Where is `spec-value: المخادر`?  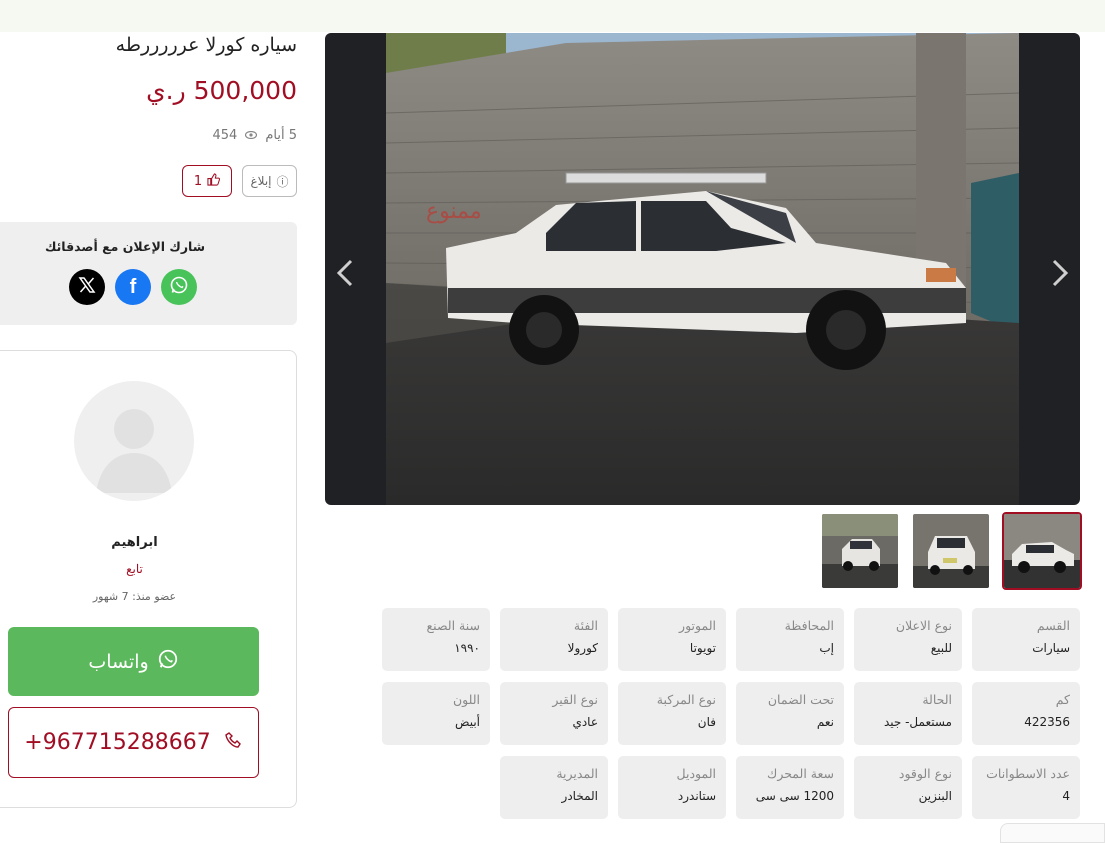 spec-value: المخادر is located at coordinates (579, 796).